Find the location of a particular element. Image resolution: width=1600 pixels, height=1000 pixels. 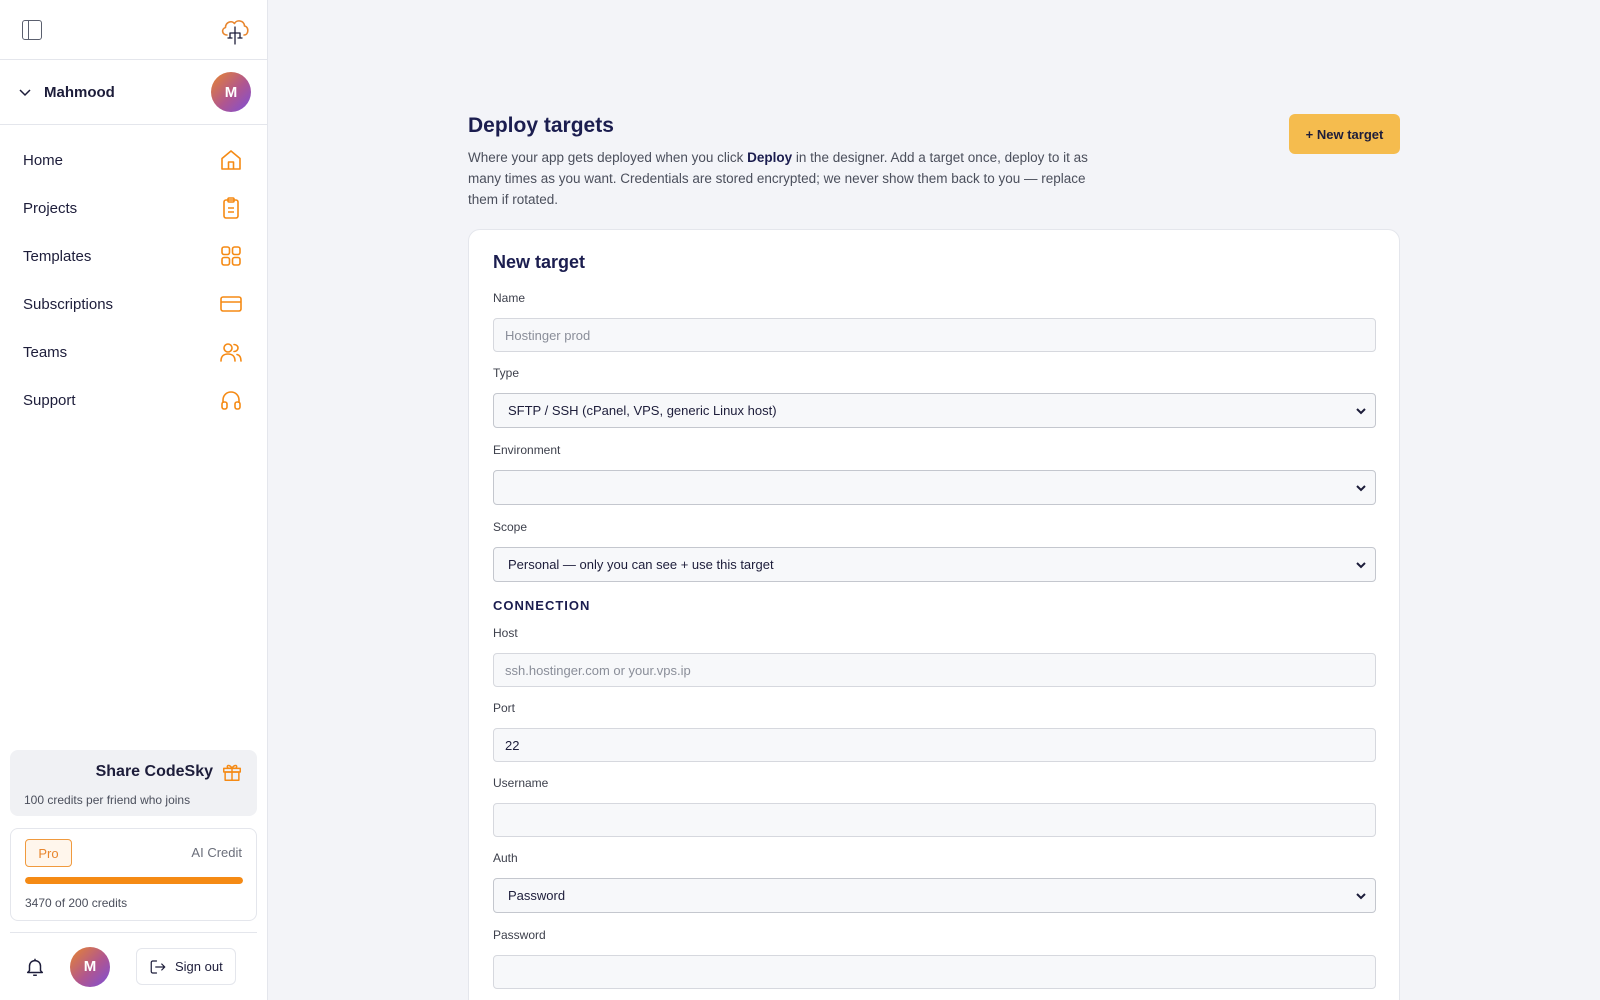

gift-icon is located at coordinates (232, 772).